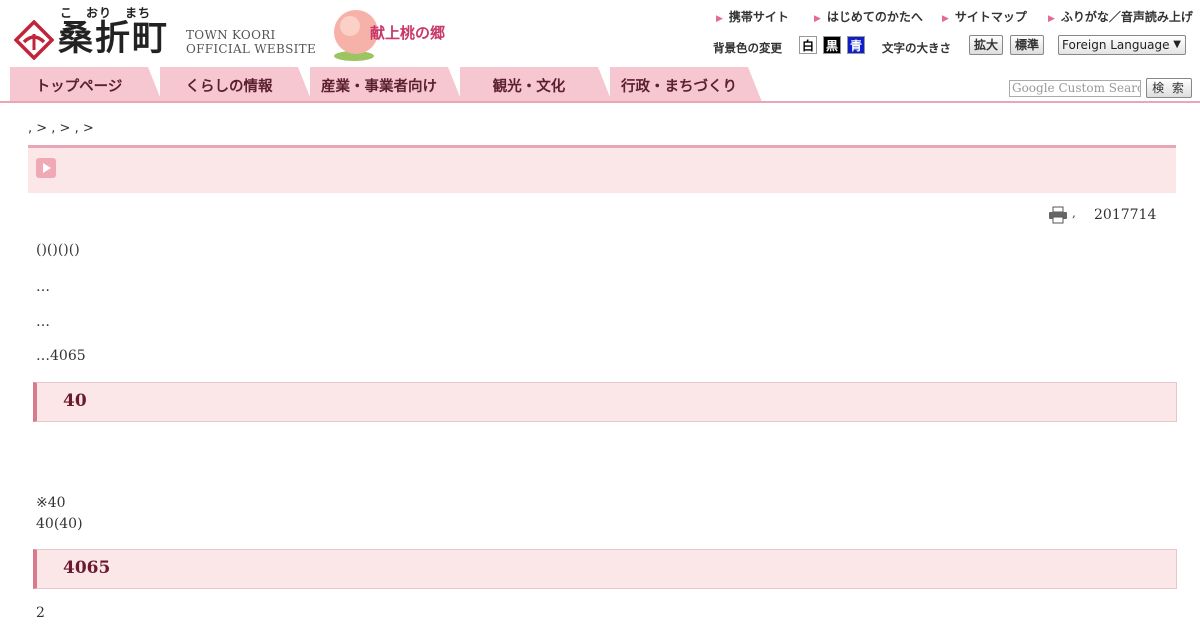 This screenshot has height=630, width=1200. I want to click on furigana-voice-link: ▶ ふりがな／音声読み上げ, so click(1120, 16).